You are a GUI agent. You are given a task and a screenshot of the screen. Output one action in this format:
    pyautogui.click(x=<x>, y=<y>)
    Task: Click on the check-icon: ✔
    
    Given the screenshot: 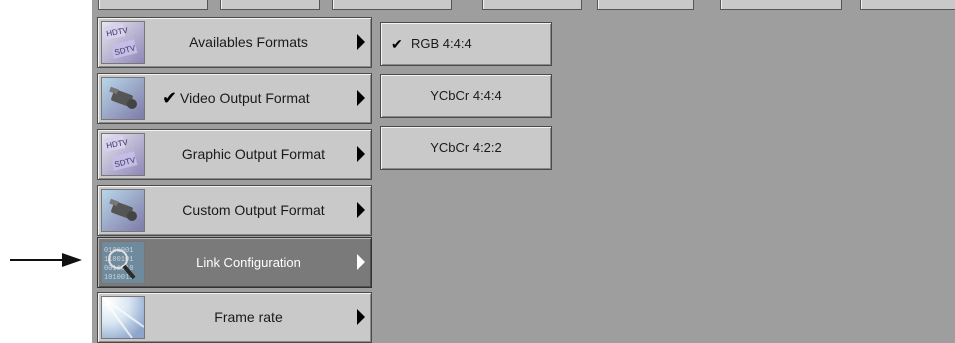 What is the action you would take?
    pyautogui.click(x=170, y=98)
    